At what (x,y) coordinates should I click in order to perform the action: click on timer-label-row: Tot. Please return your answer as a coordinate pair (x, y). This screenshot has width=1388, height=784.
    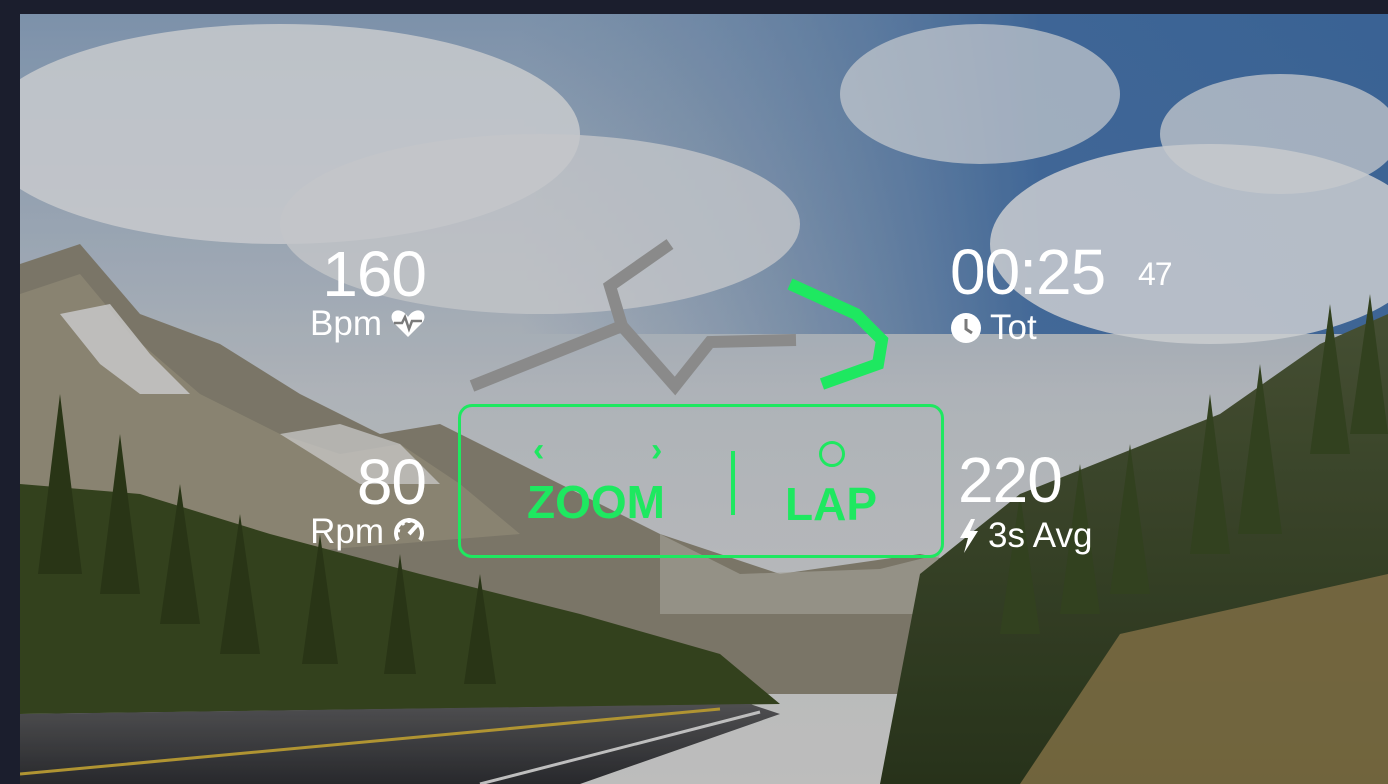
    Looking at the image, I should click on (1080, 328).